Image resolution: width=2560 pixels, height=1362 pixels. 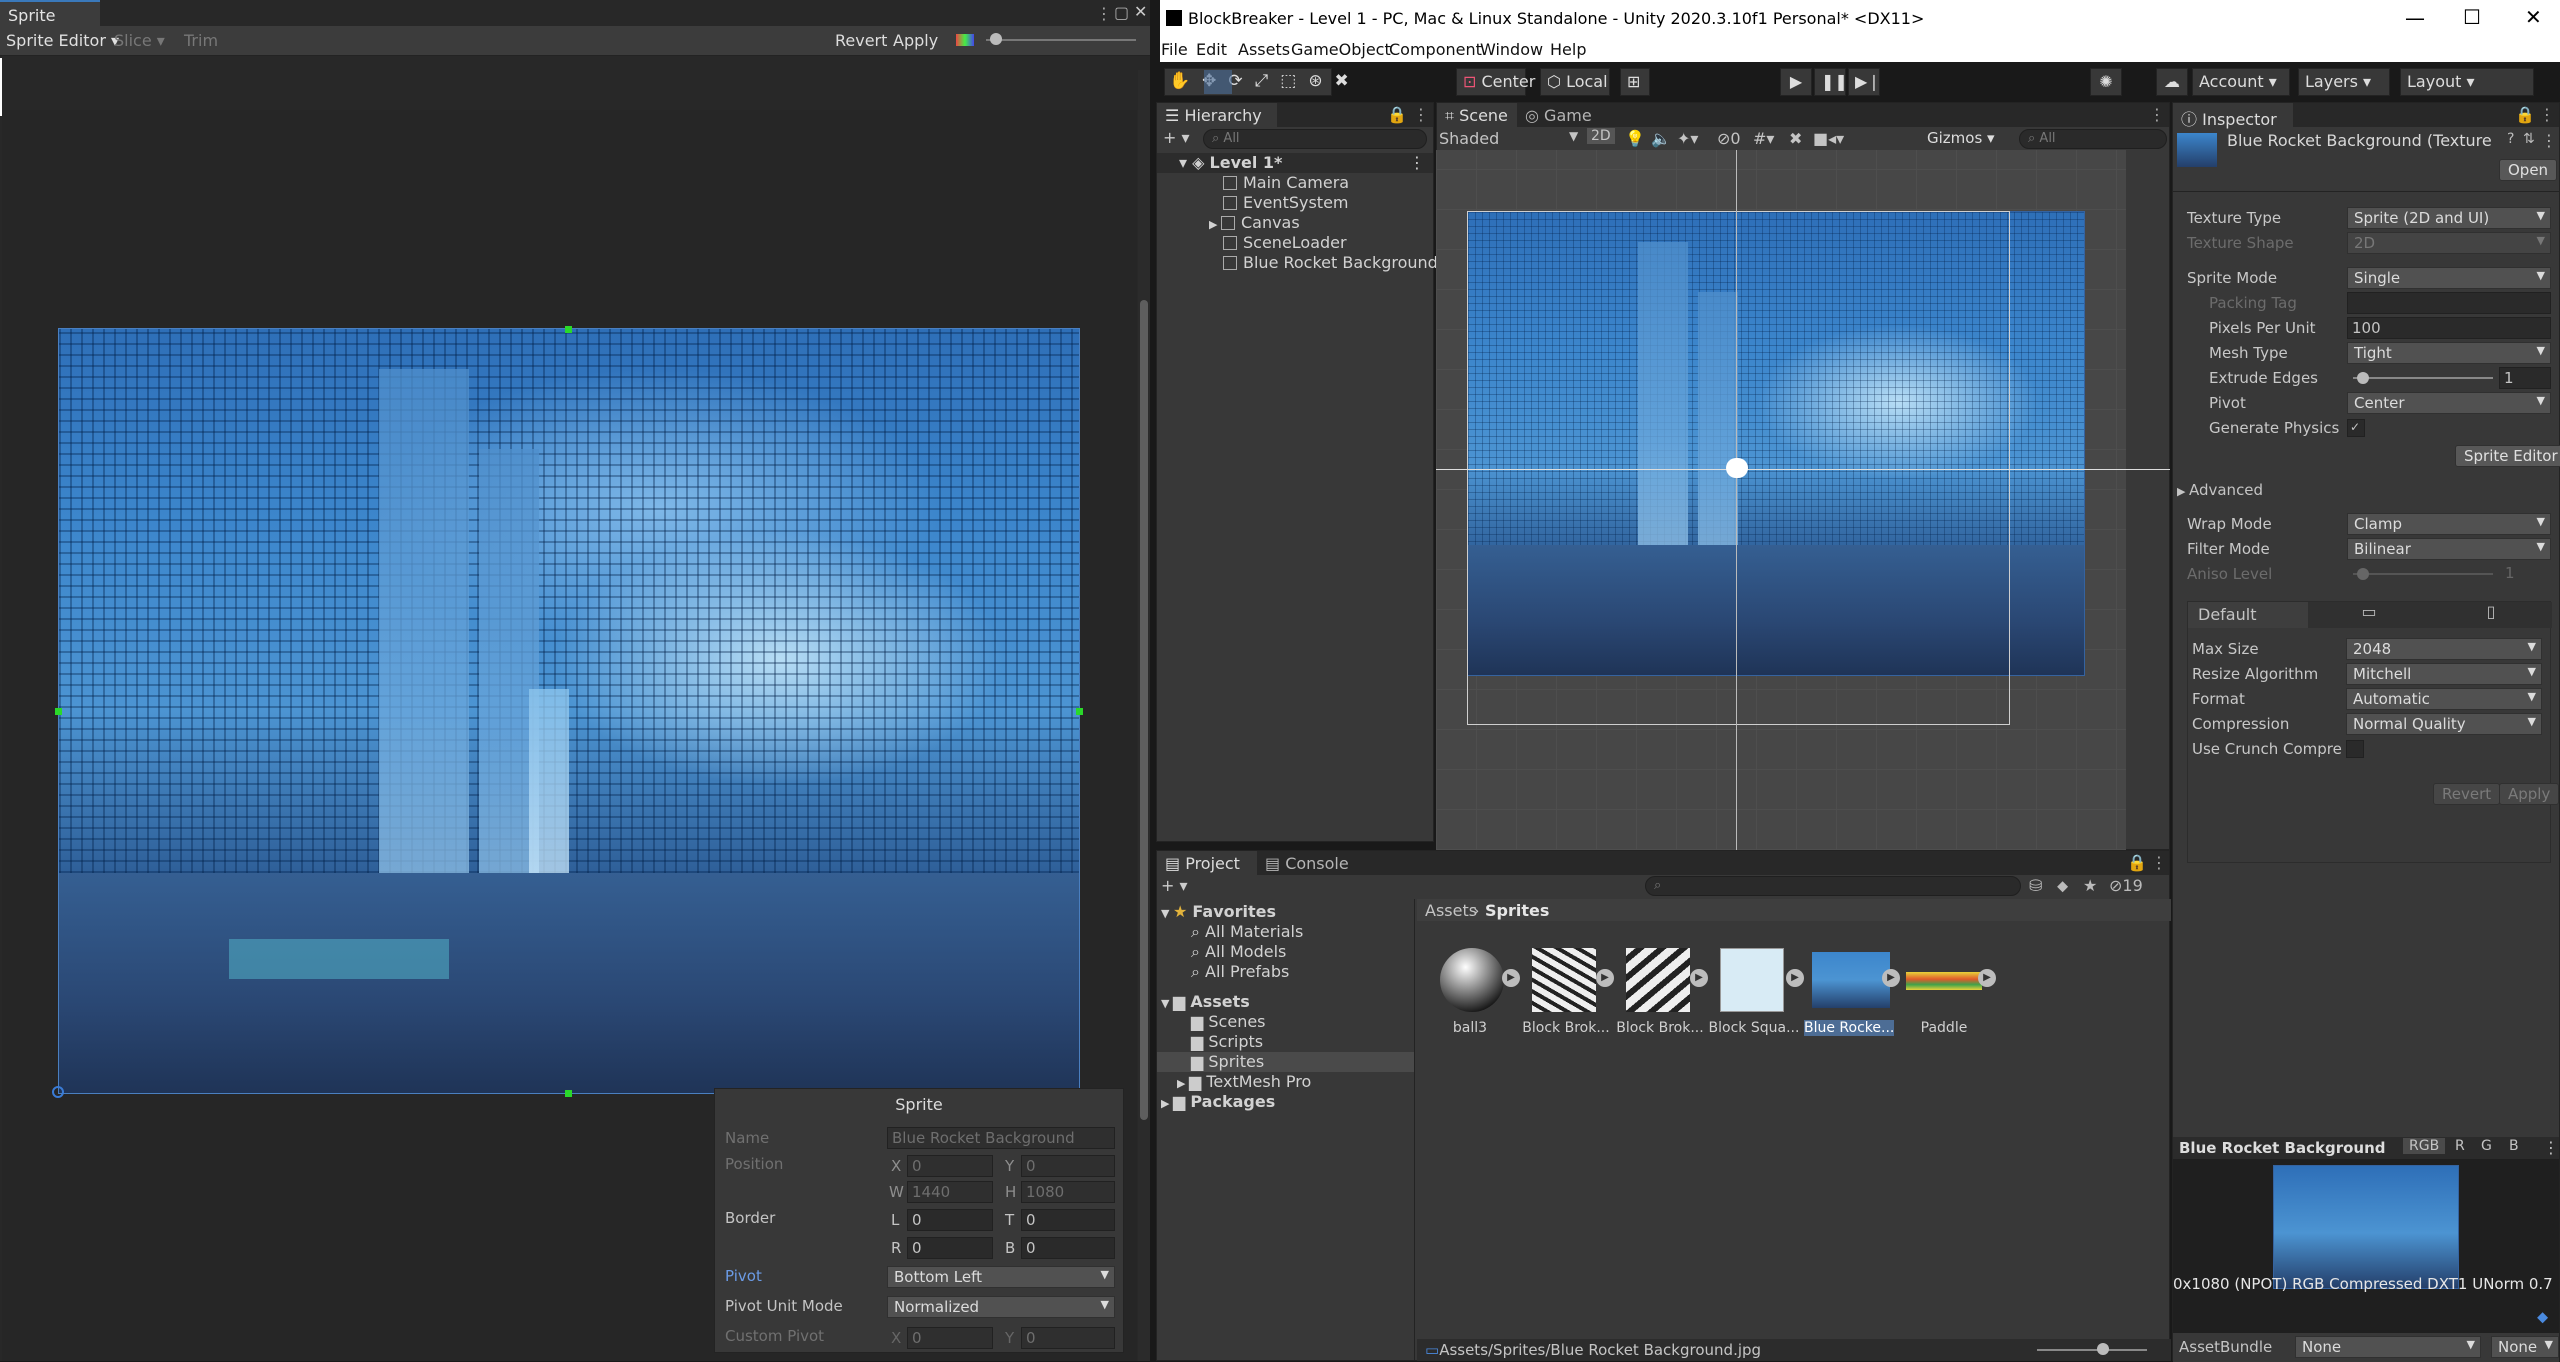 What do you see at coordinates (1635, 82) in the screenshot?
I see `snap-icon: ⊞` at bounding box center [1635, 82].